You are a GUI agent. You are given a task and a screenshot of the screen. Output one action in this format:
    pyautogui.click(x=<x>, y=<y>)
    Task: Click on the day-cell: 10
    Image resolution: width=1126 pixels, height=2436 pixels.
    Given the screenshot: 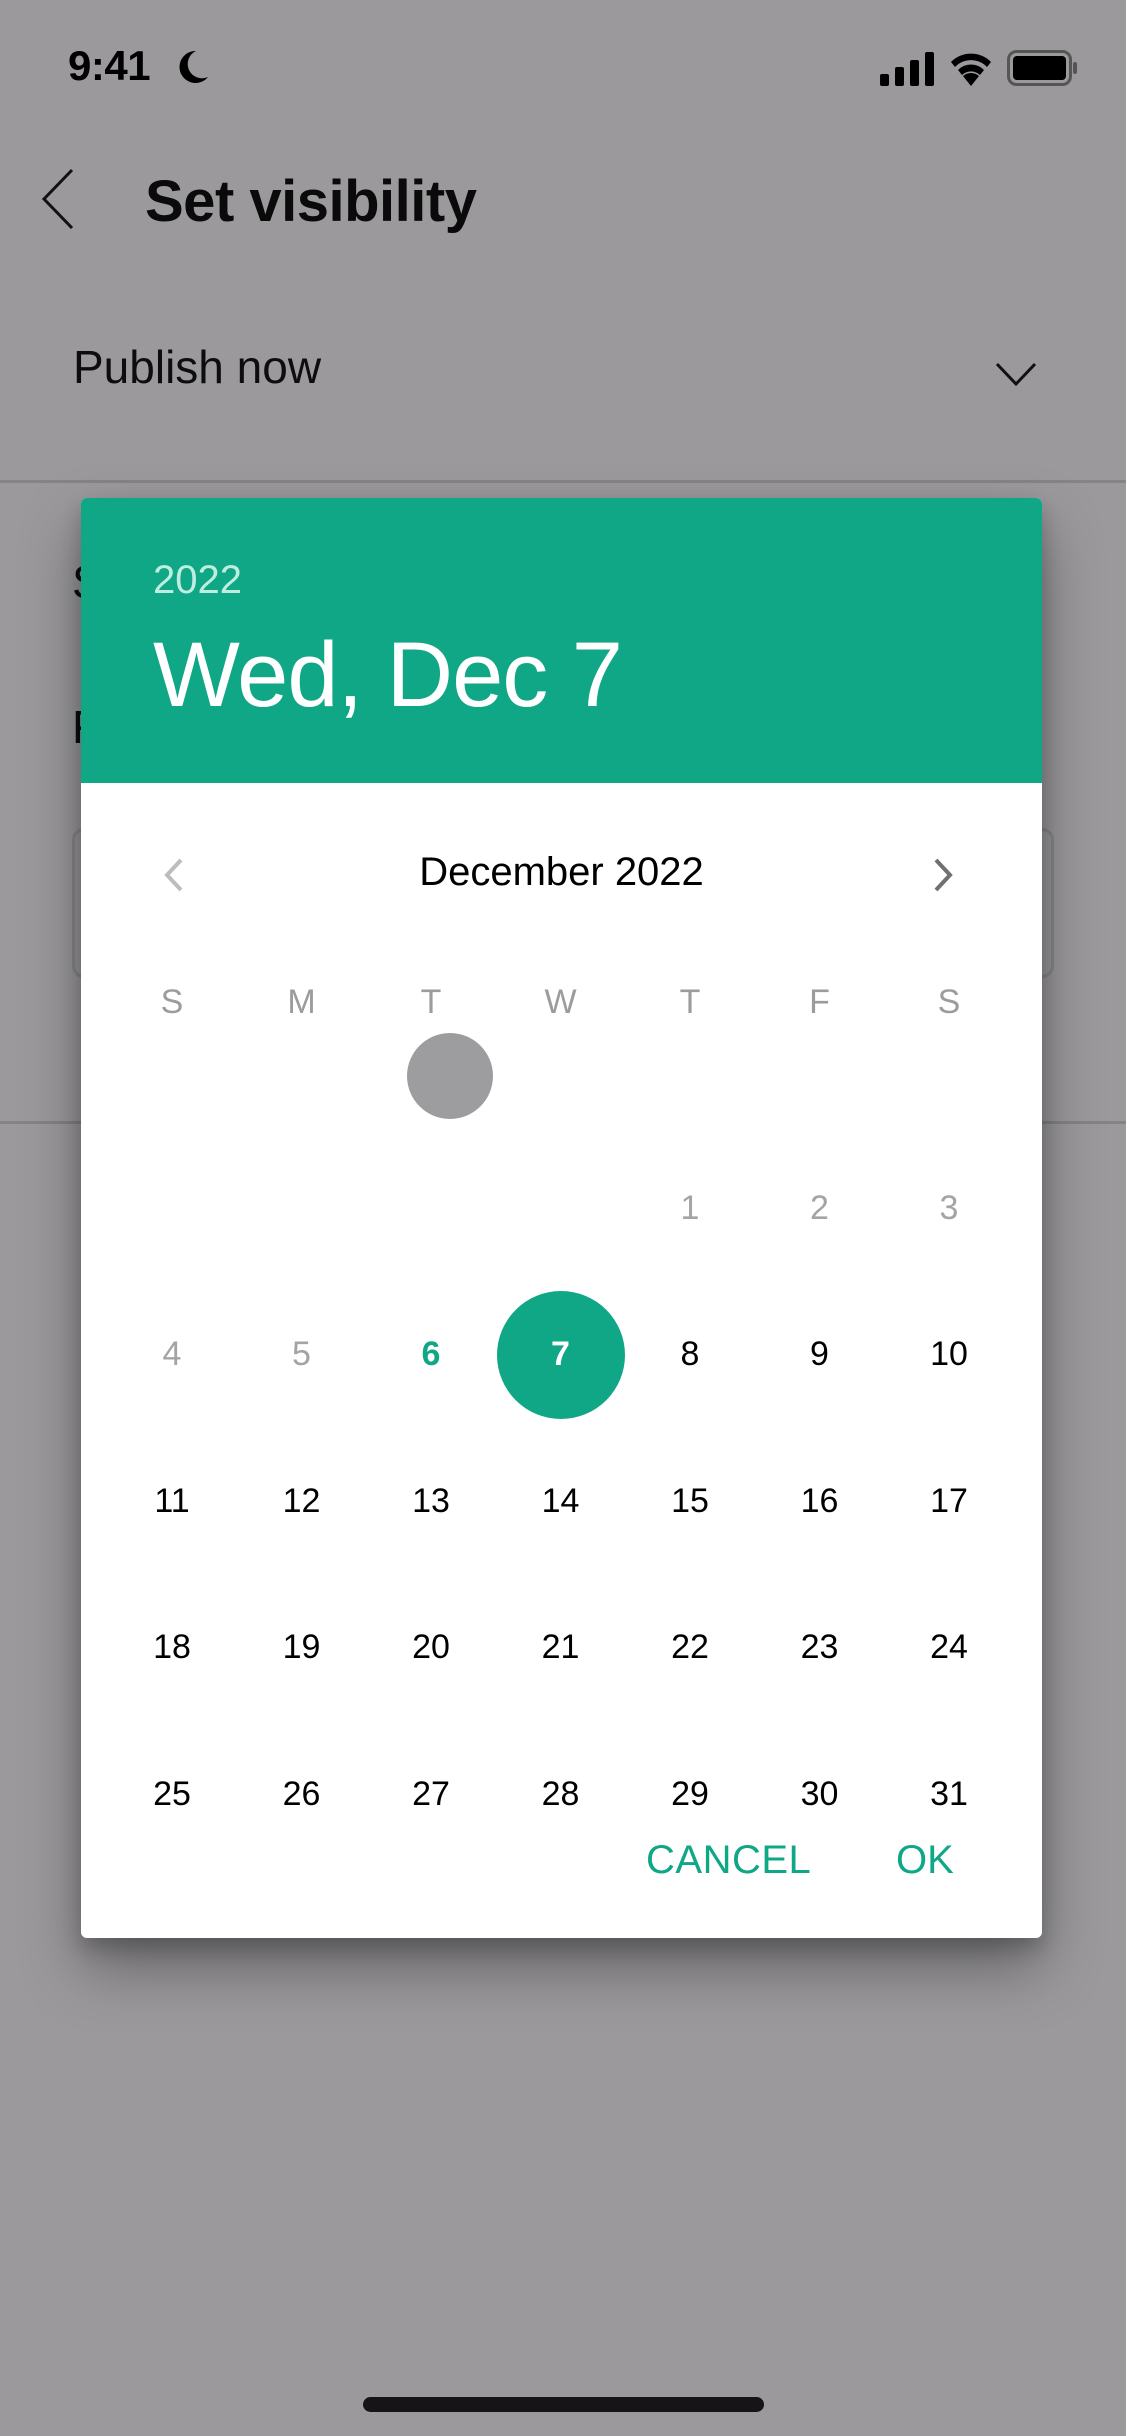 What is the action you would take?
    pyautogui.click(x=949, y=1355)
    